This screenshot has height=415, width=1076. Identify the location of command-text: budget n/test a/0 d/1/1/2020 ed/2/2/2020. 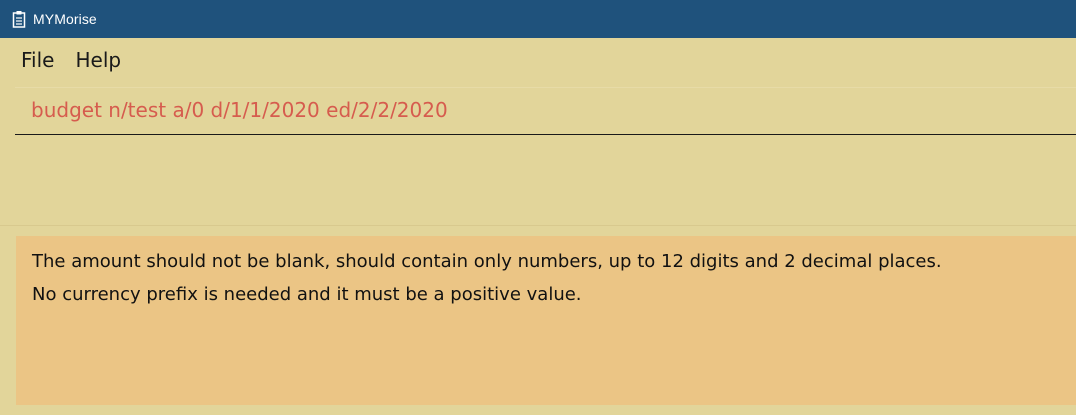
(239, 110).